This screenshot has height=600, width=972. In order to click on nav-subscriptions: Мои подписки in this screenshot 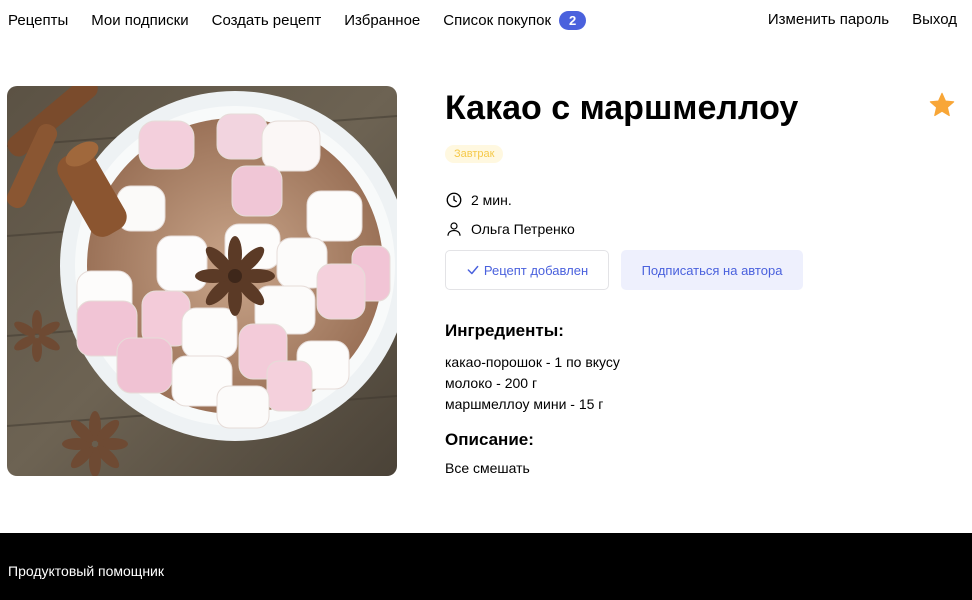, I will do `click(139, 21)`.